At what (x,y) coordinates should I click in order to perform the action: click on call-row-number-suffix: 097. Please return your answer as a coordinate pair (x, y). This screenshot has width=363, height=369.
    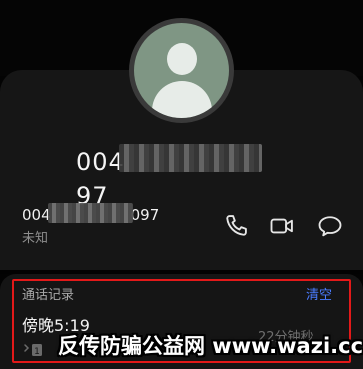
    Looking at the image, I should click on (145, 215).